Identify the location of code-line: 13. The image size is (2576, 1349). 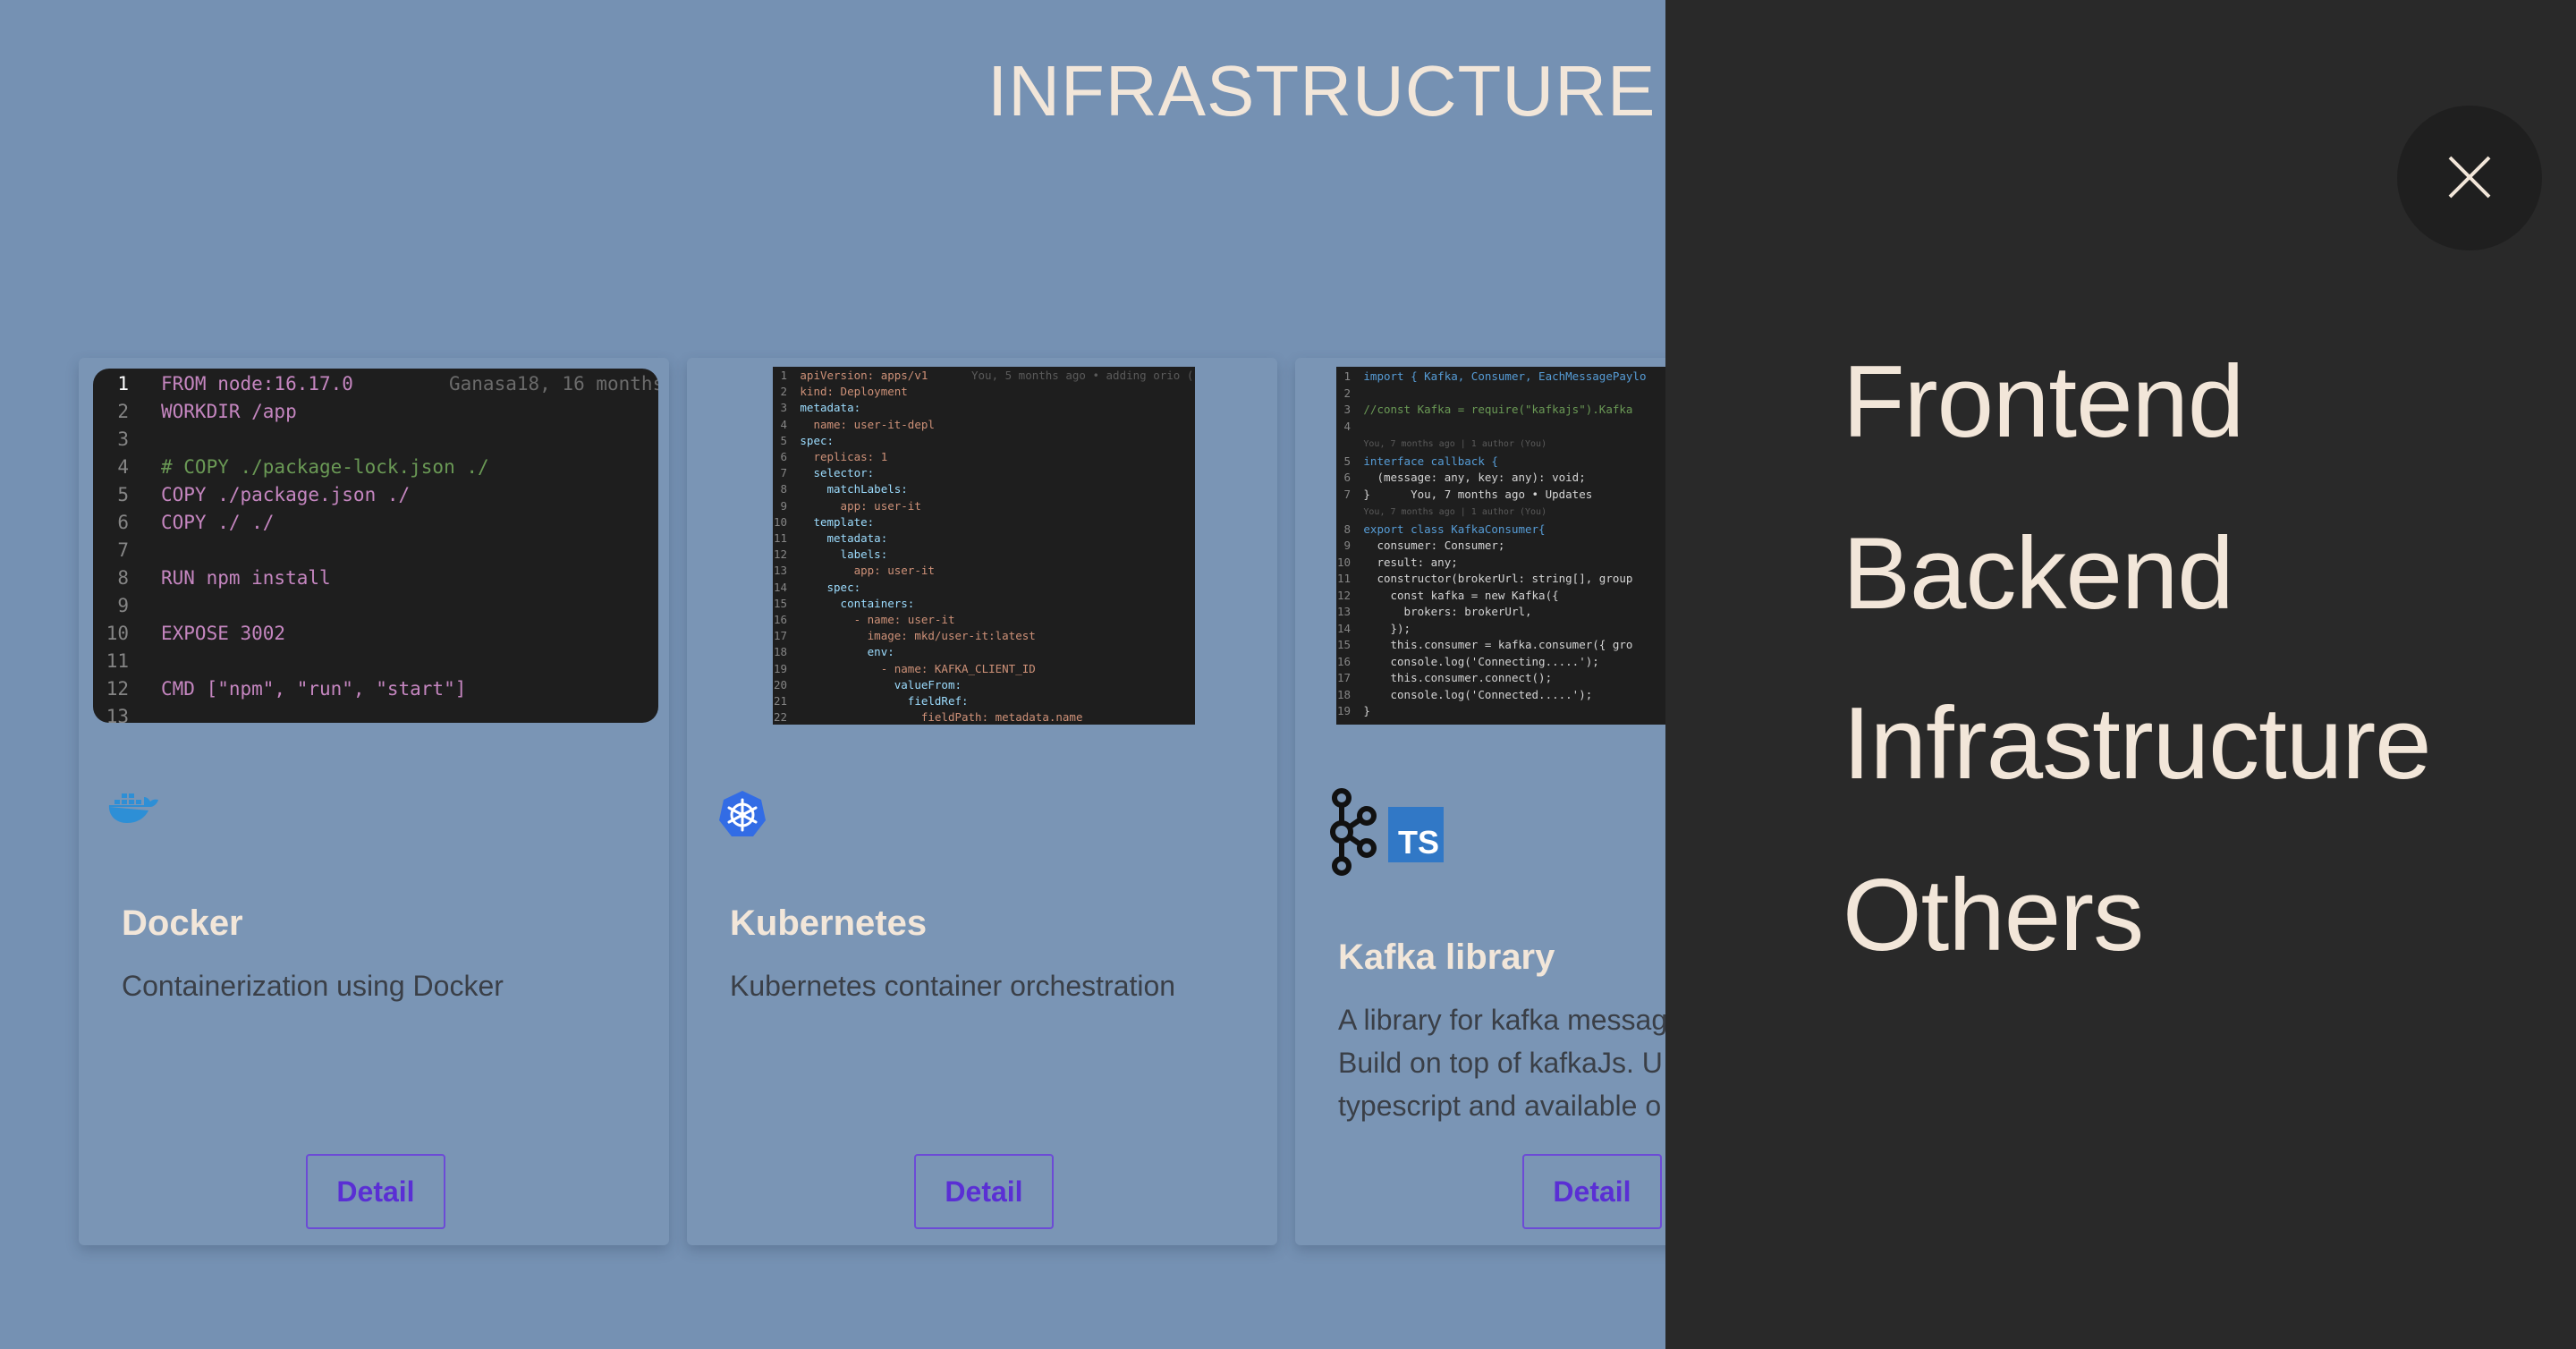
(291, 713).